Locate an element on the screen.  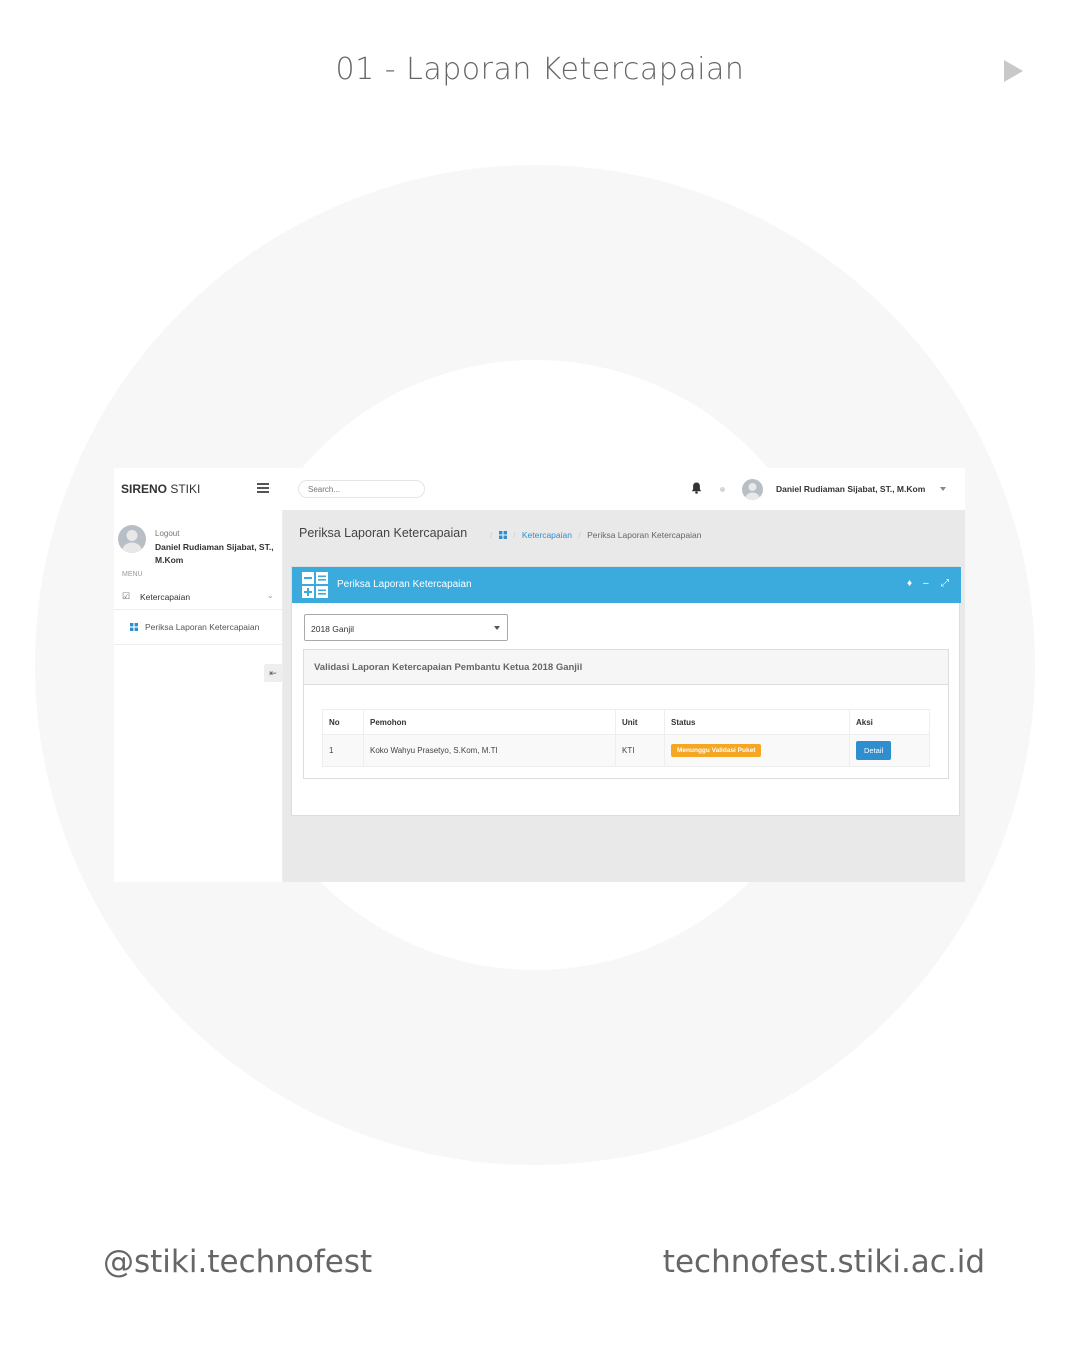
play-icon is located at coordinates (1013, 71).